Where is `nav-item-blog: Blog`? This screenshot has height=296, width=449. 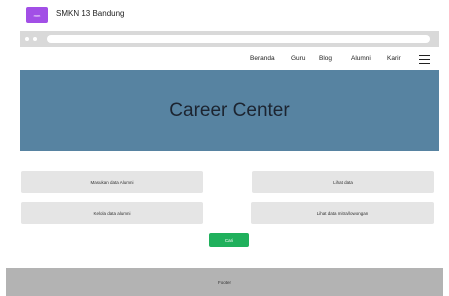 nav-item-blog: Blog is located at coordinates (325, 58).